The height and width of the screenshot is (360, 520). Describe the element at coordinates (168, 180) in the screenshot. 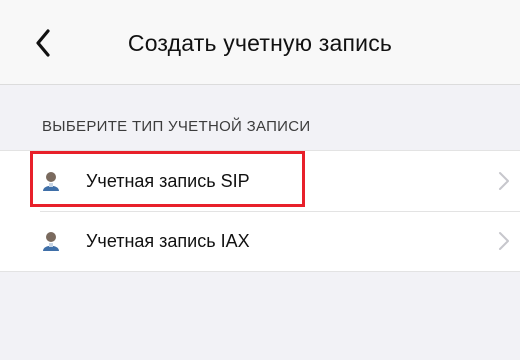

I see `account-option-label: Учетная запись SIP` at that location.